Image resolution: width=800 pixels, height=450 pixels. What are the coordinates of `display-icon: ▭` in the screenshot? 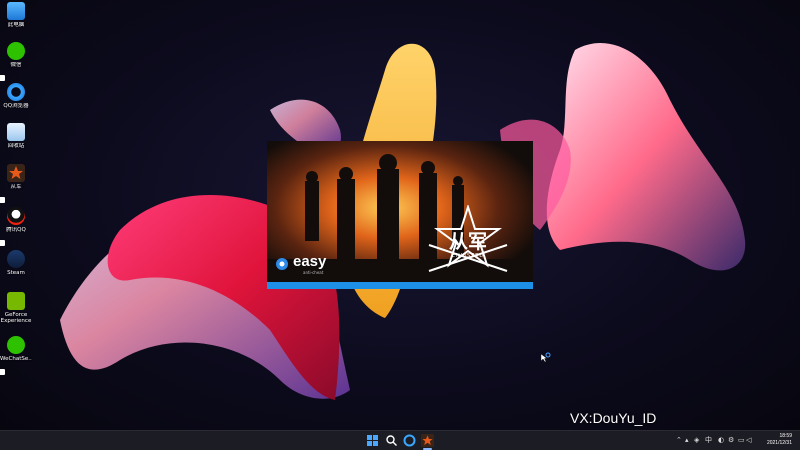 It's located at (741, 440).